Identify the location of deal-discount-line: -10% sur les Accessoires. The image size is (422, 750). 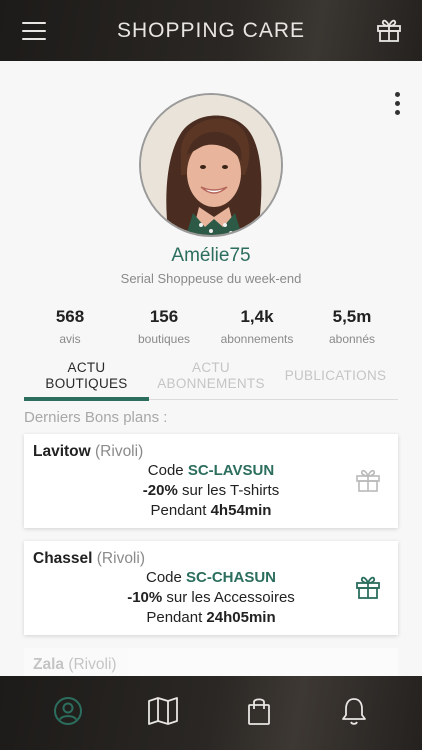
(211, 597).